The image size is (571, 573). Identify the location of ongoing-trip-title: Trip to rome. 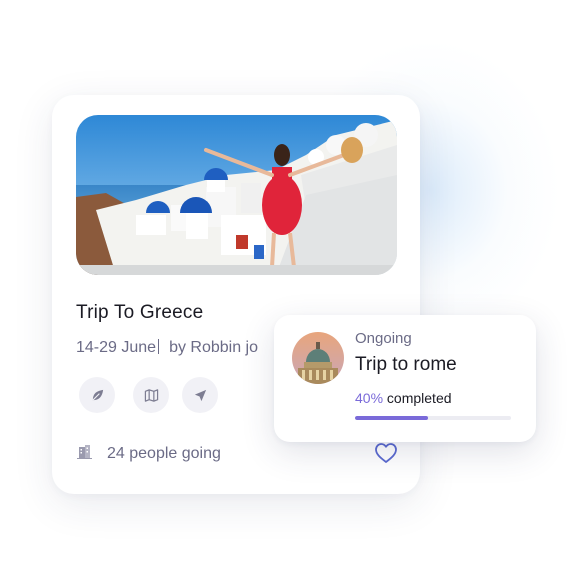
(406, 364).